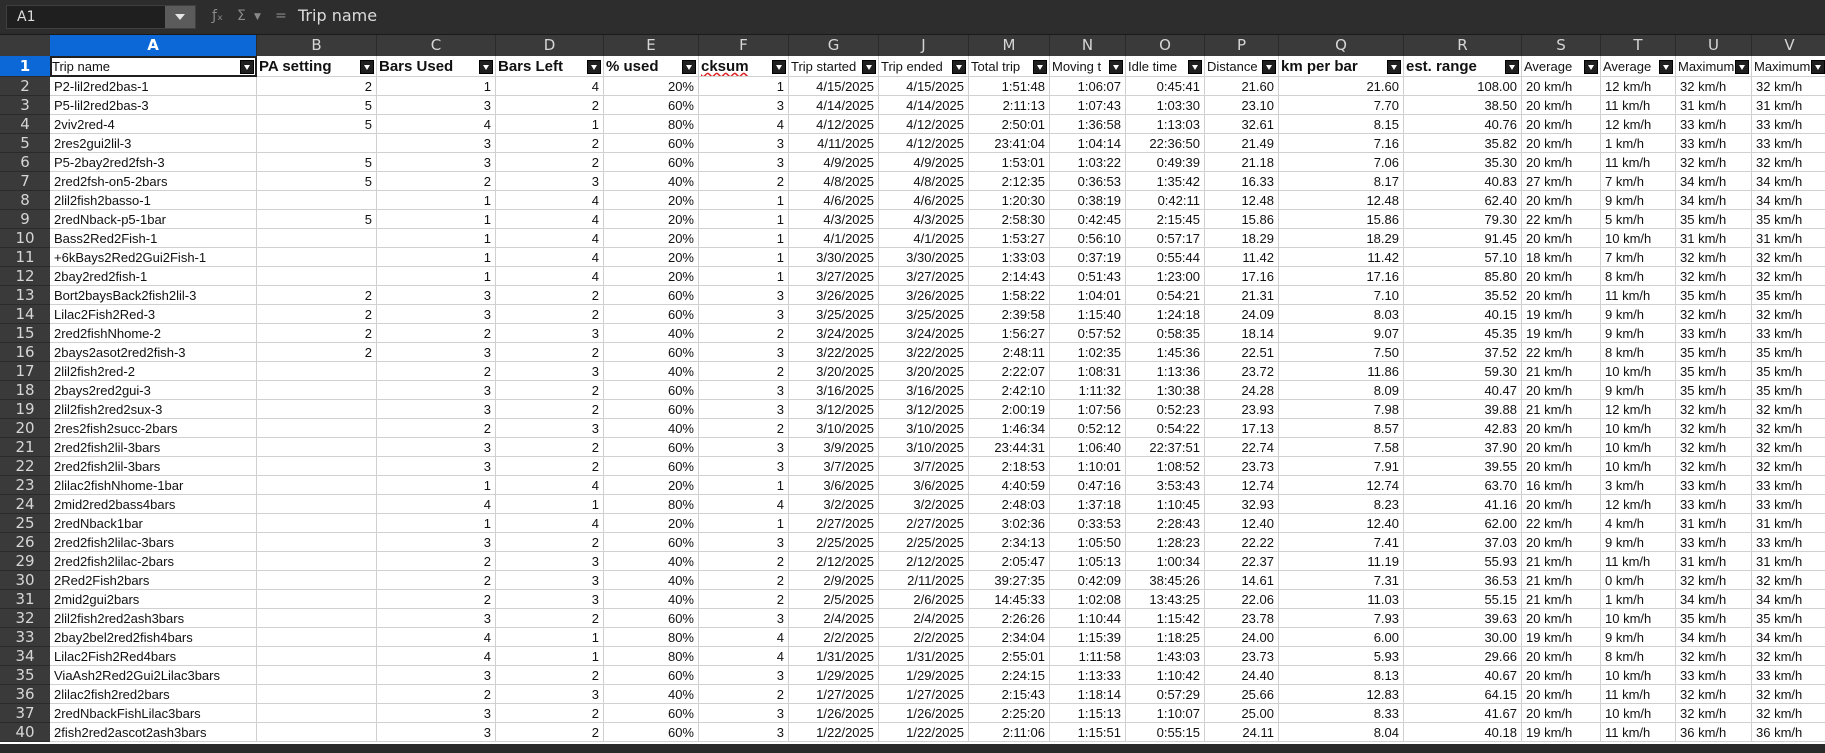 The image size is (1825, 753). I want to click on formula-icon: =, so click(281, 16).